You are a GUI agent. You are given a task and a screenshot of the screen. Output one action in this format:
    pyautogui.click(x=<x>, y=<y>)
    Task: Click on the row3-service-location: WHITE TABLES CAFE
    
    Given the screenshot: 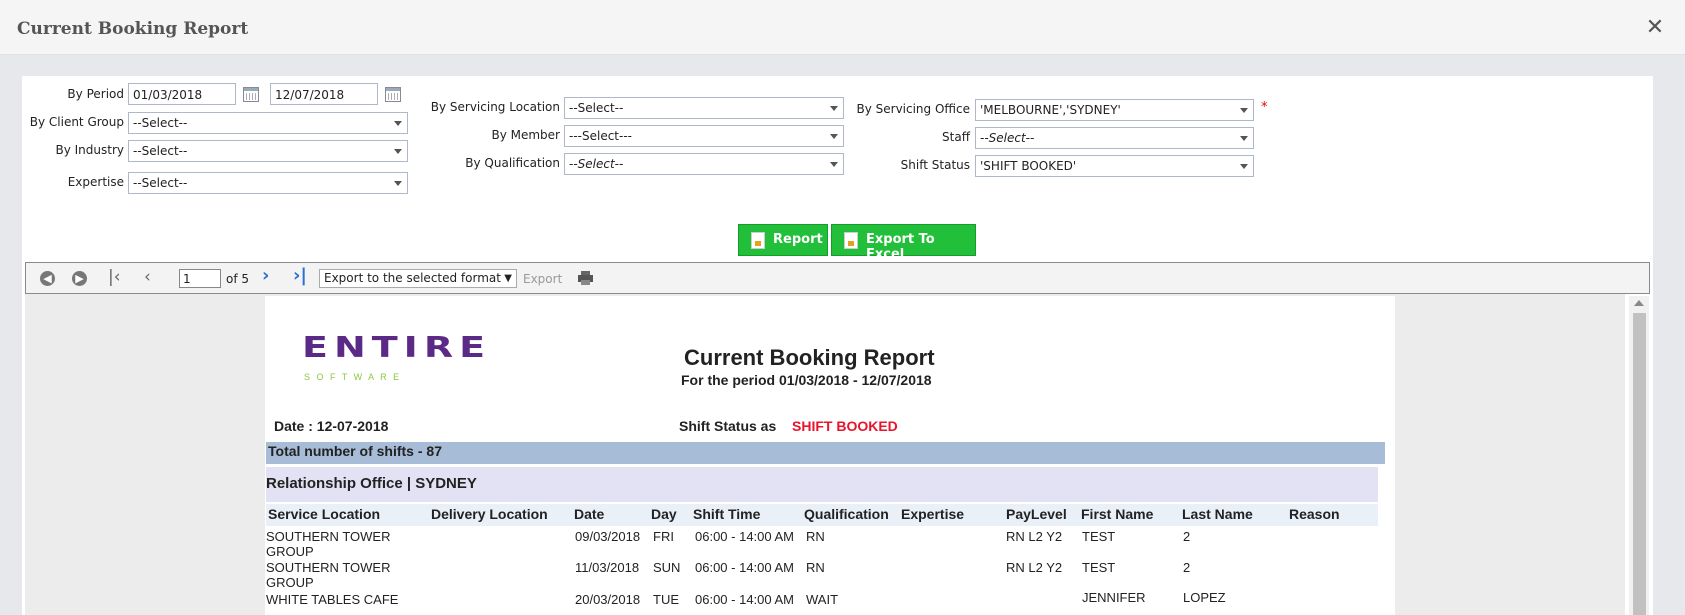 What is the action you would take?
    pyautogui.click(x=332, y=599)
    